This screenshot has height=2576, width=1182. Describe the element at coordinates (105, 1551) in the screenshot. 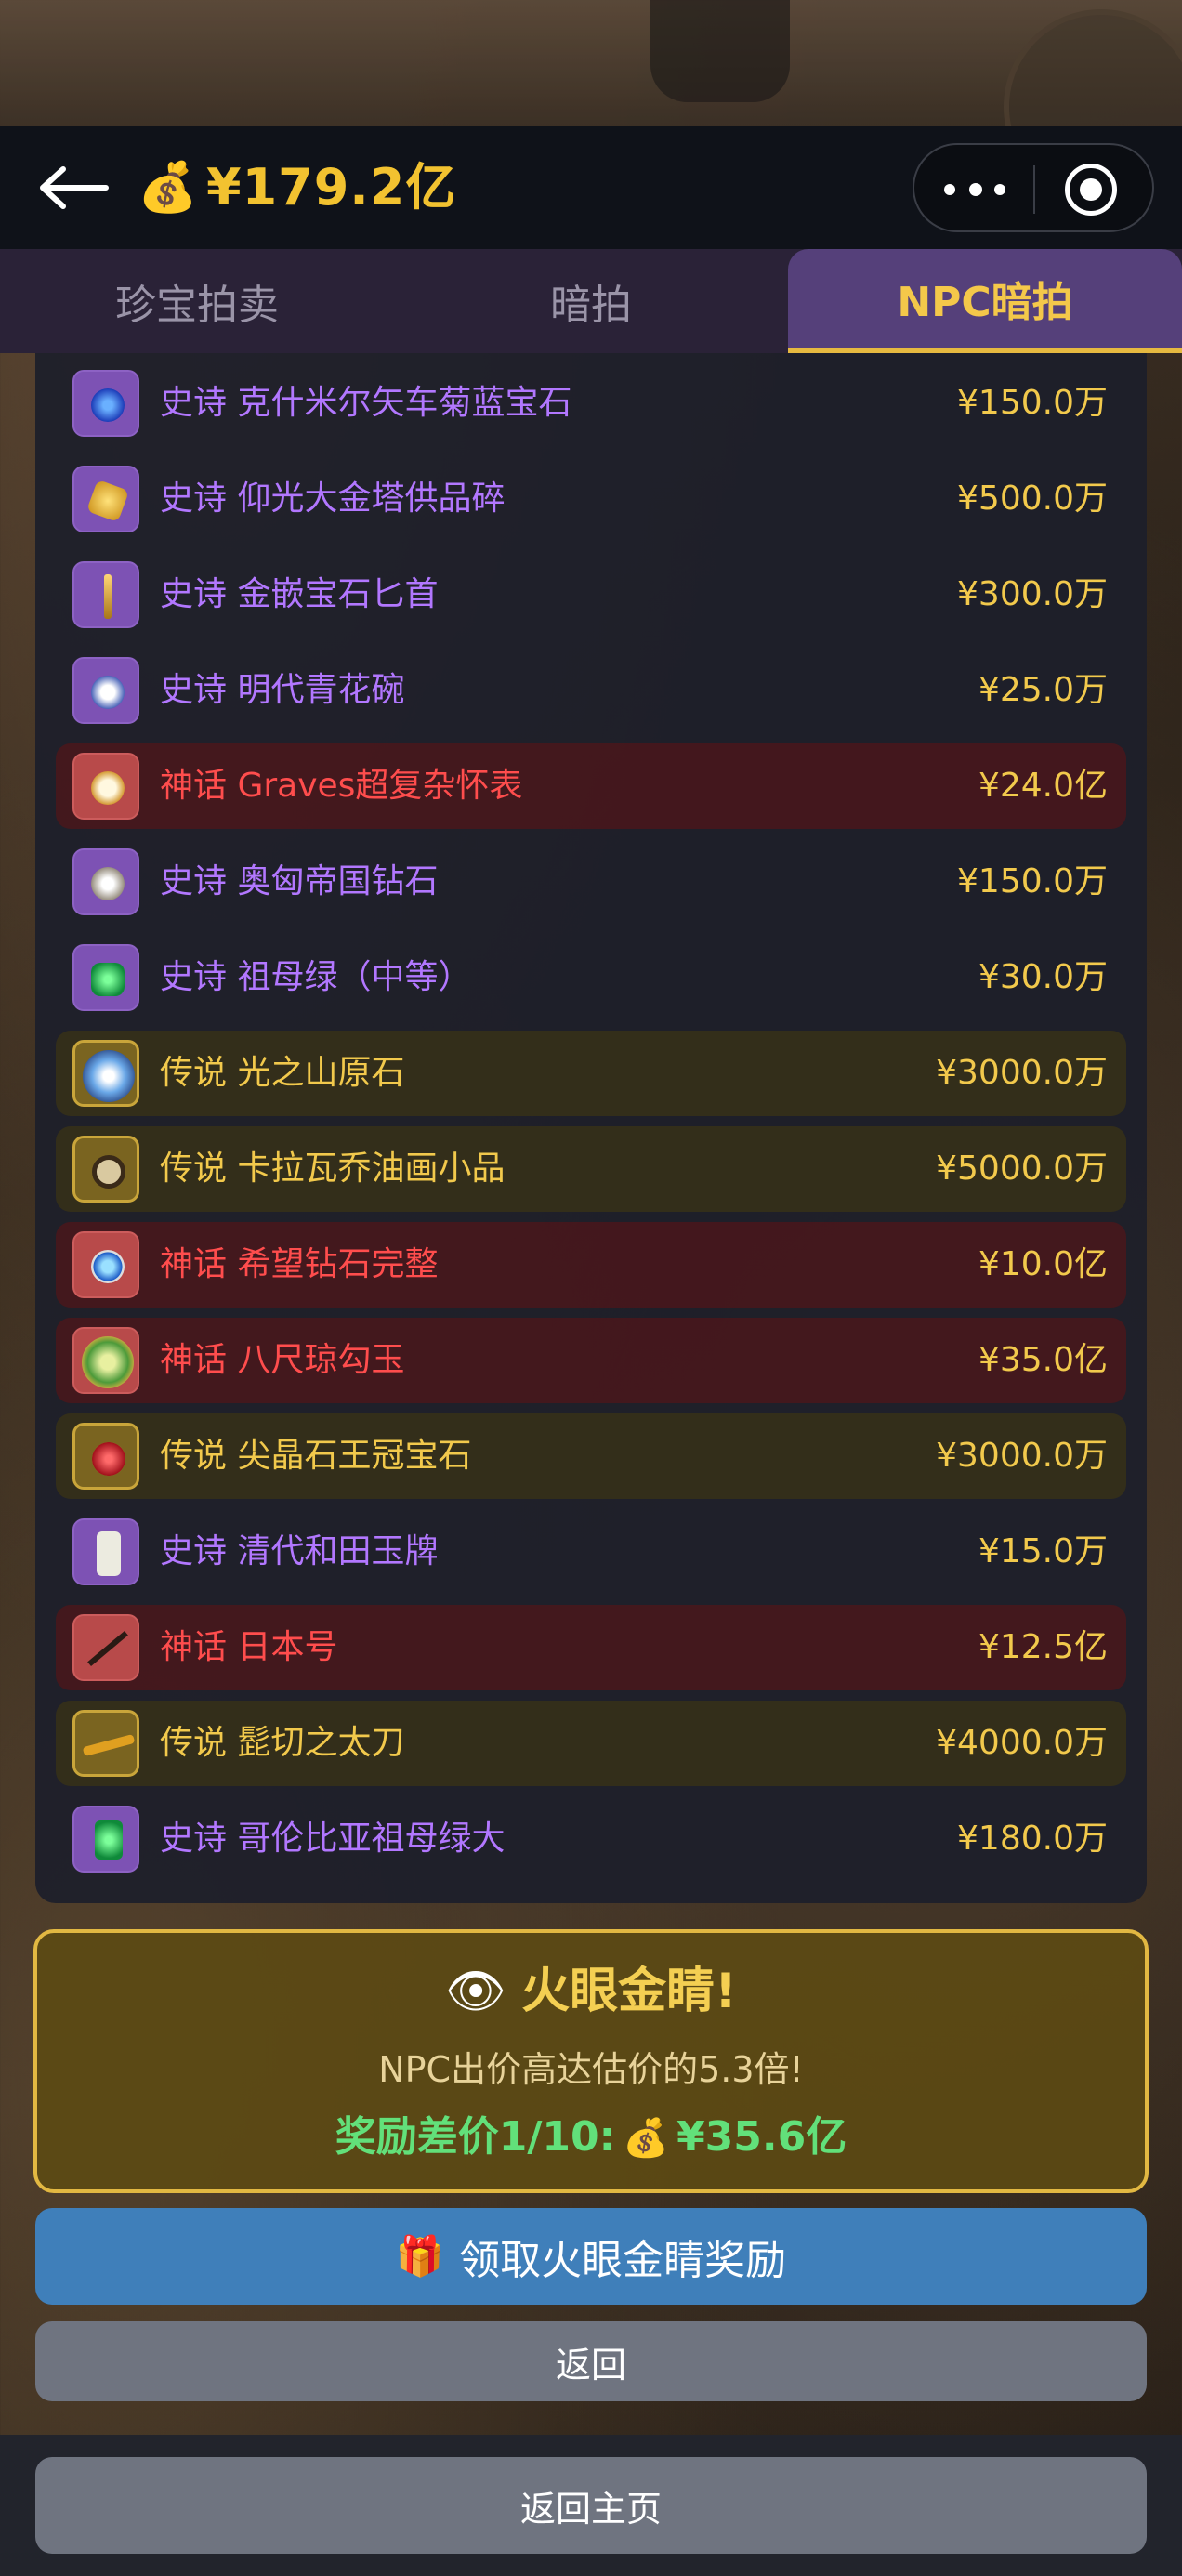

I see `jade-tablet-icon` at that location.